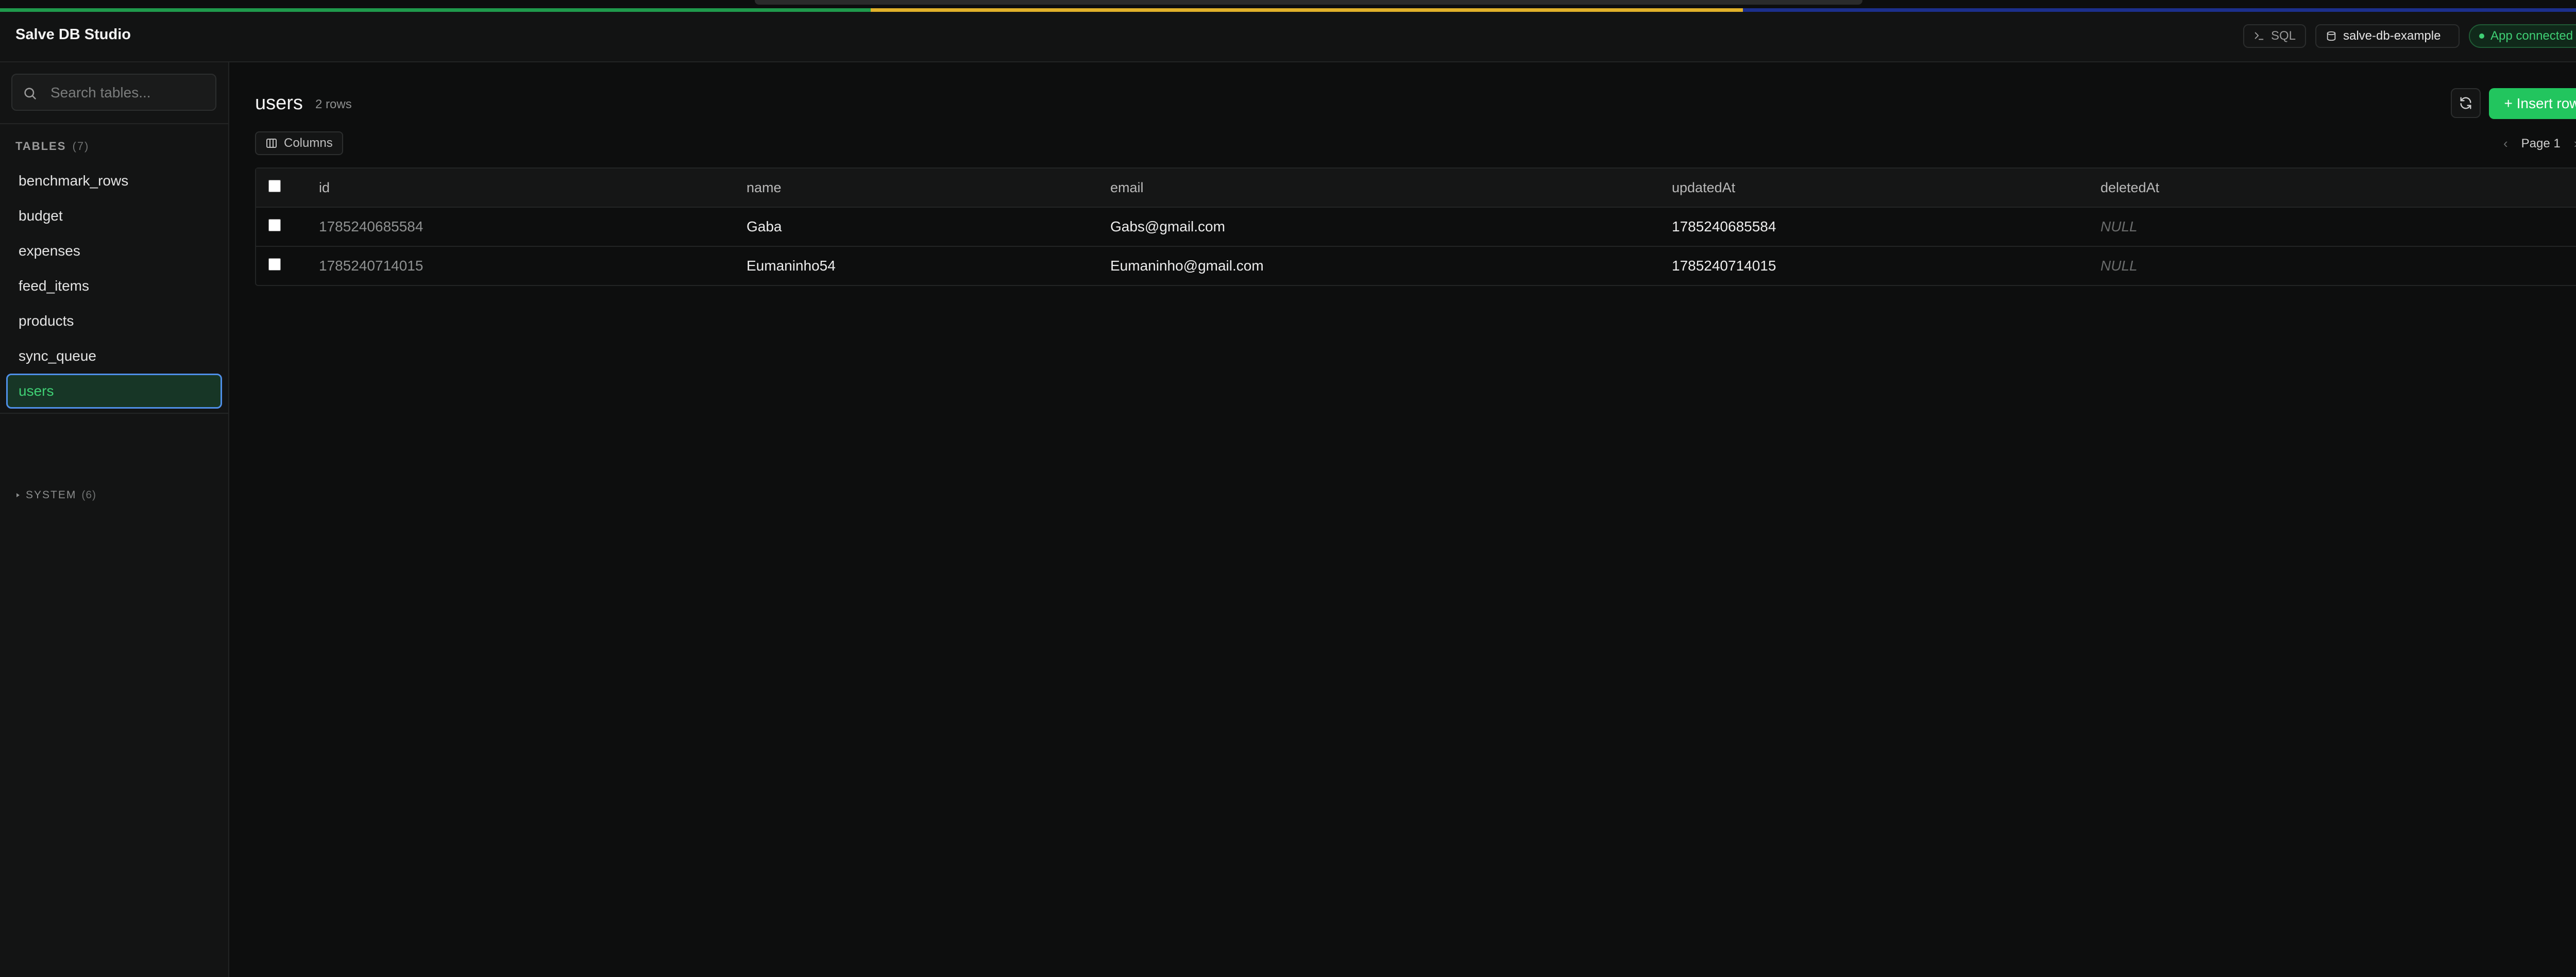 This screenshot has width=2576, height=977. Describe the element at coordinates (18, 495) in the screenshot. I see `chevron-right-icon` at that location.